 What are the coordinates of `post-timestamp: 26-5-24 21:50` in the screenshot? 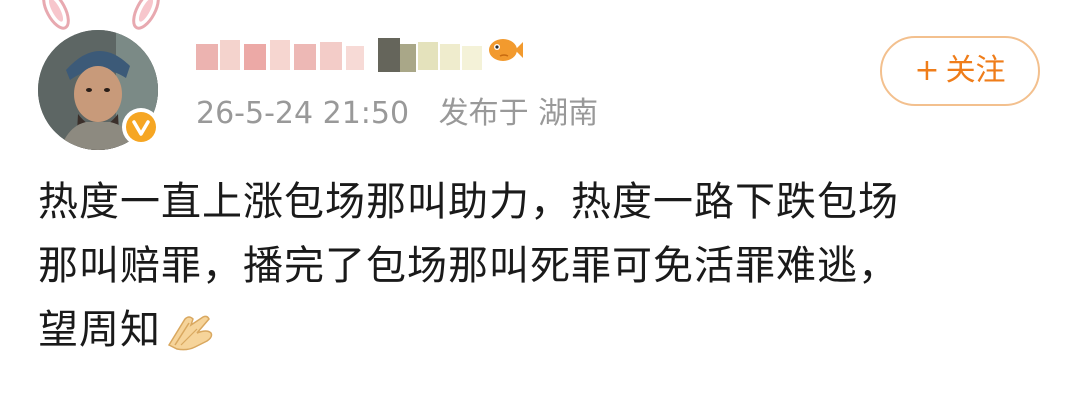 It's located at (303, 113).